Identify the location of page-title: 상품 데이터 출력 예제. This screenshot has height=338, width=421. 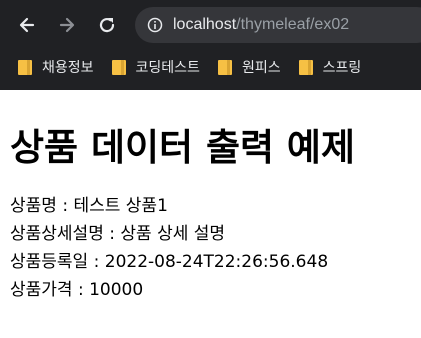
(183, 147).